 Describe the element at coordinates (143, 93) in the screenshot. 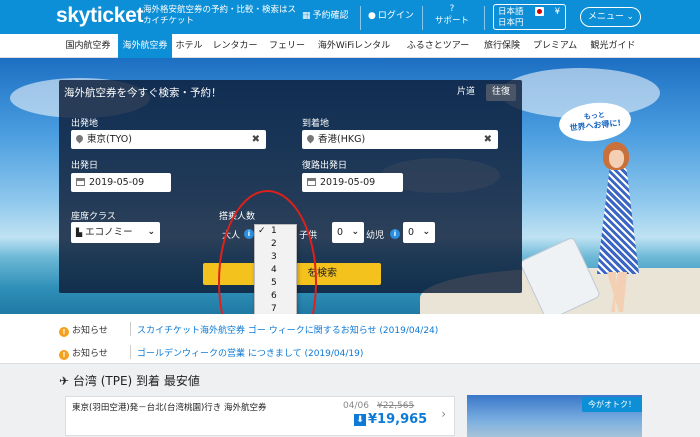

I see `search-title: 海外航空券を今すぐ検索・予約！` at that location.